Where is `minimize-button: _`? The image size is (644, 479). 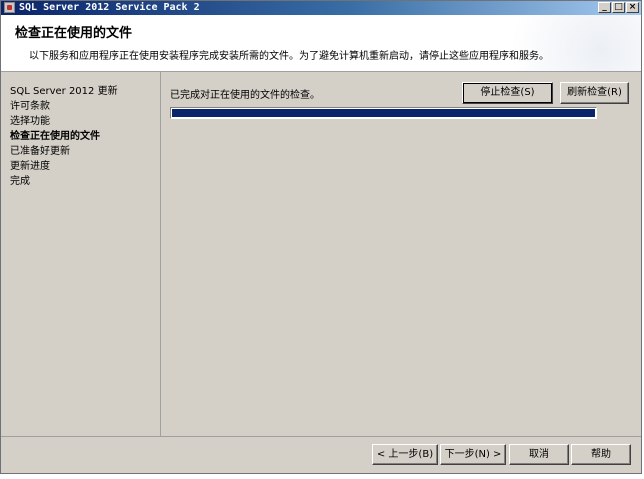 minimize-button: _ is located at coordinates (604, 7).